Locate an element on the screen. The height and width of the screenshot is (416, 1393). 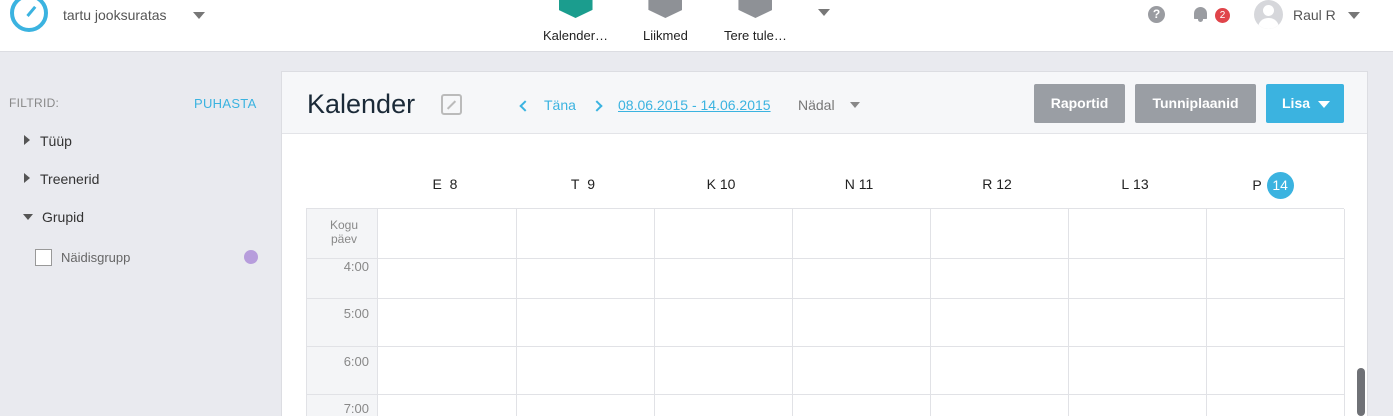
day-header-thu: N 11 is located at coordinates (859, 184).